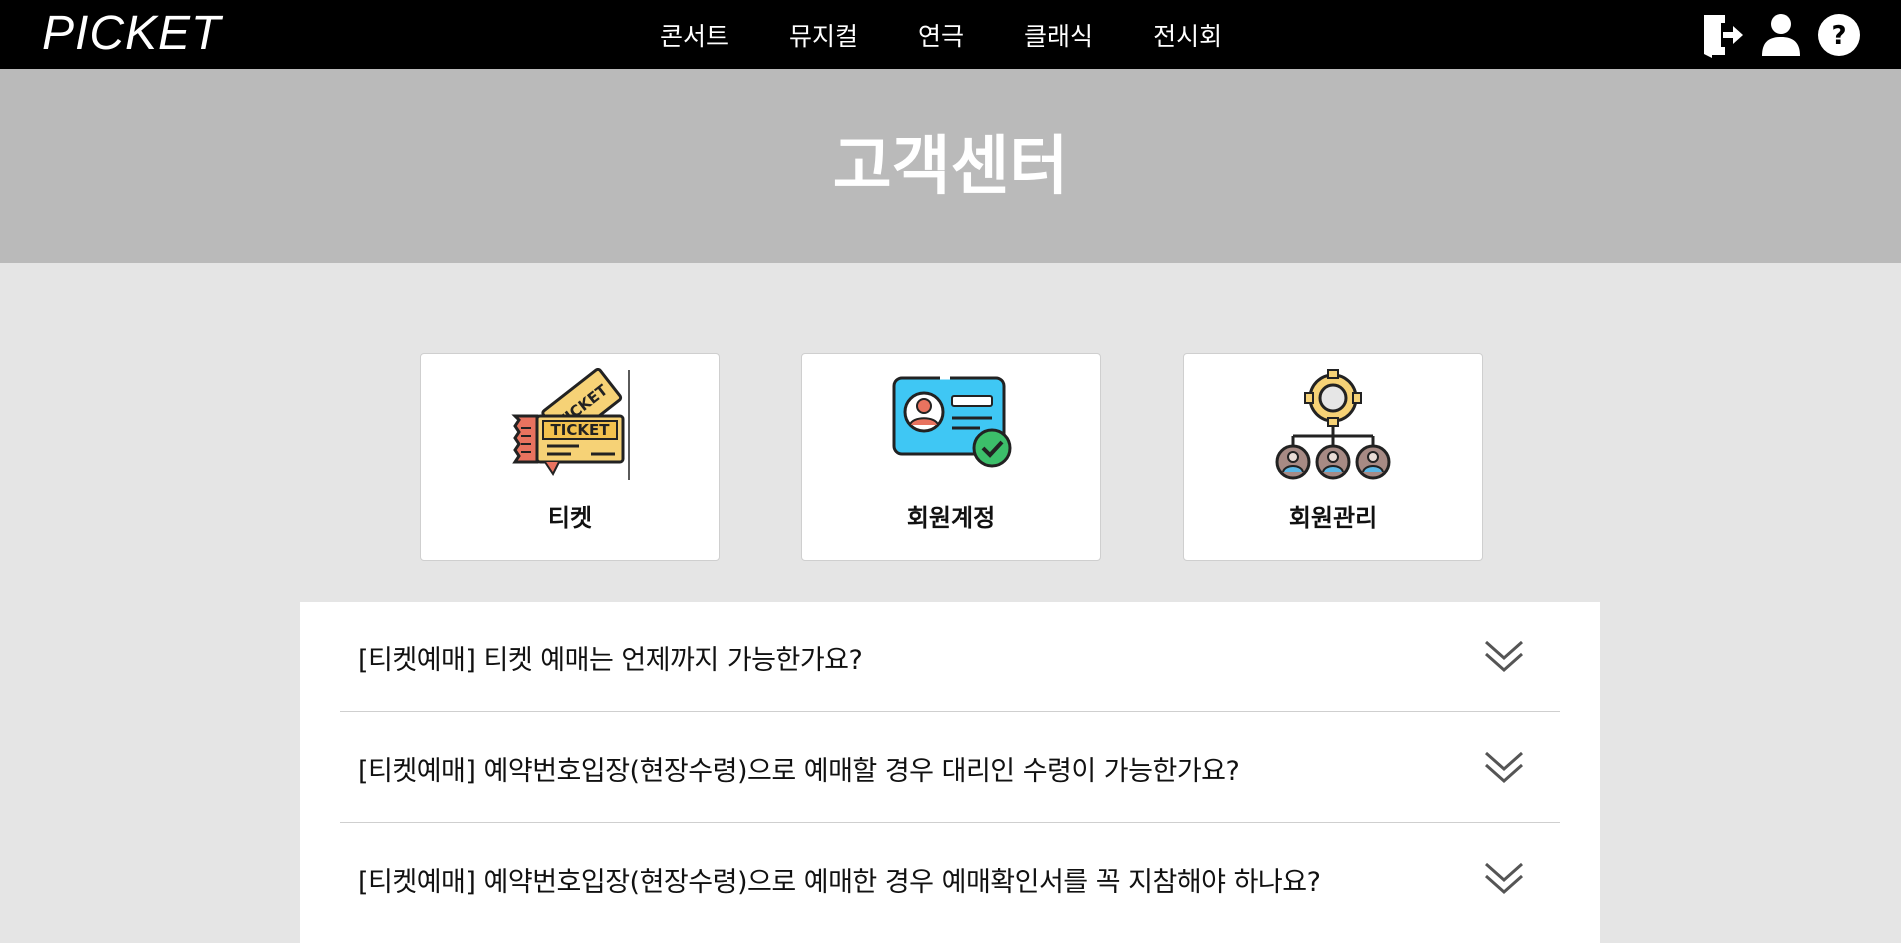  What do you see at coordinates (131, 34) in the screenshot?
I see `site-logo: PICKET` at bounding box center [131, 34].